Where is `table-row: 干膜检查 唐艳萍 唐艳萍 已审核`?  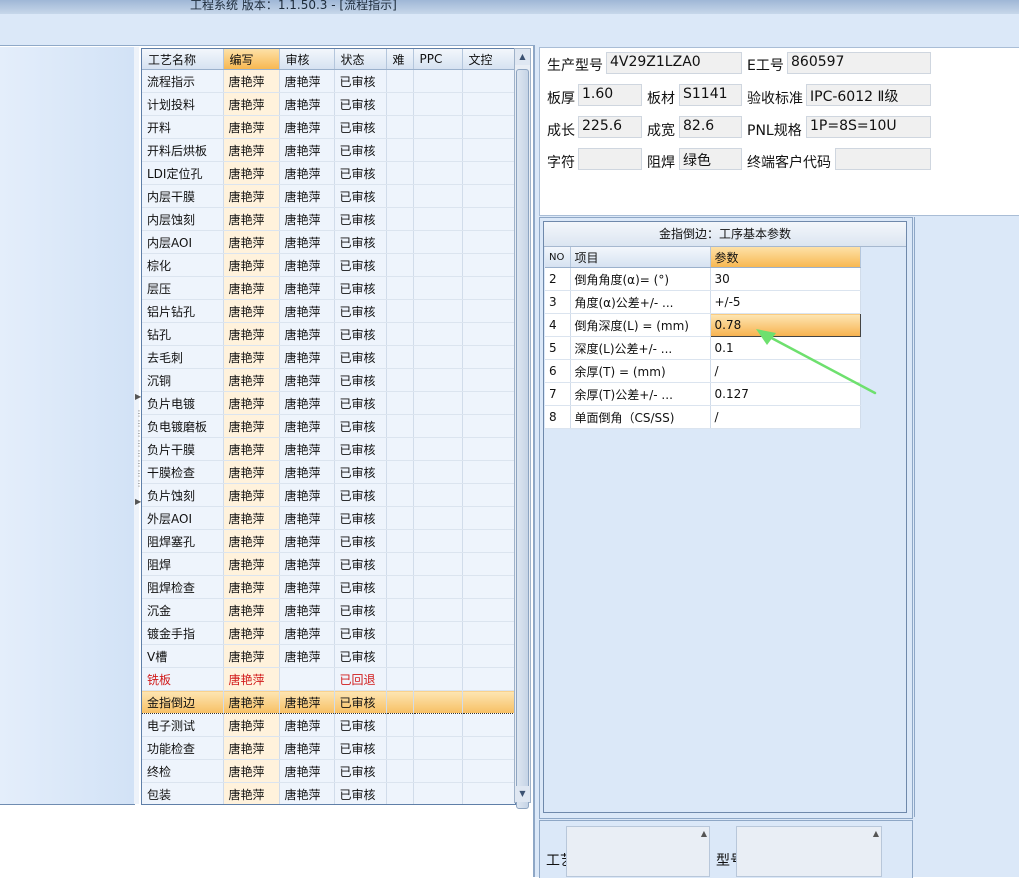
table-row: 干膜检查 唐艳萍 唐艳萍 已审核 is located at coordinates (328, 472).